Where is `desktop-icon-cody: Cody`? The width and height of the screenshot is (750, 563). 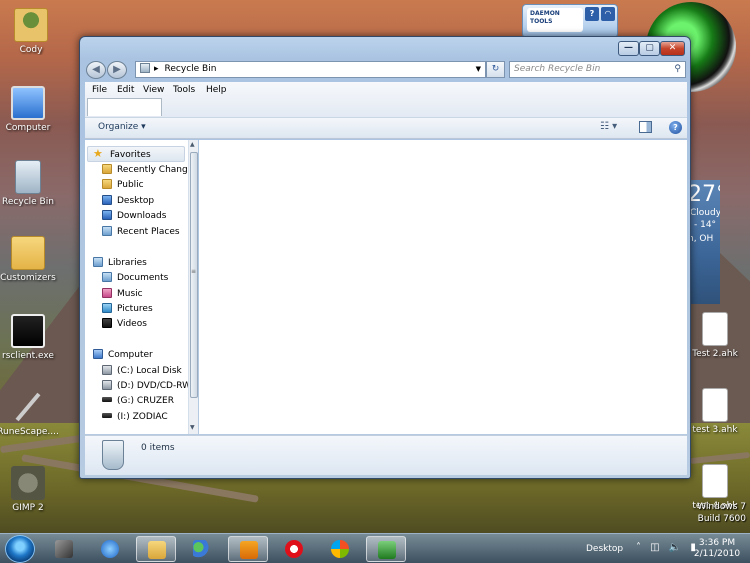 desktop-icon-cody: Cody is located at coordinates (31, 31).